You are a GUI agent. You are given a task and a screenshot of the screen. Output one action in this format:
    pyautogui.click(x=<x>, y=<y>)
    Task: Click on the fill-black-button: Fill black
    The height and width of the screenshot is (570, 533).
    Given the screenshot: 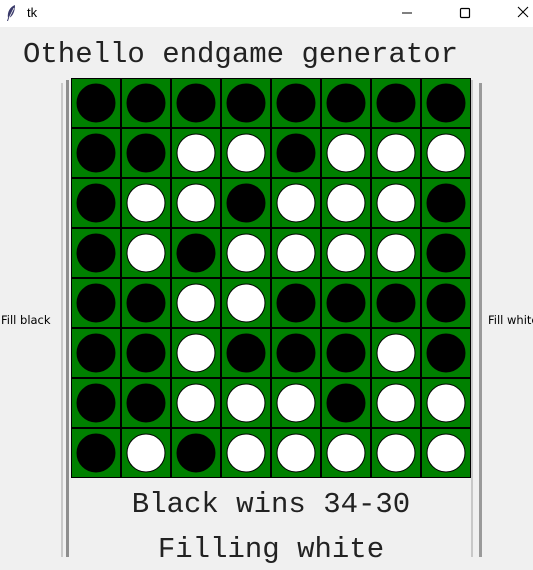 What is the action you would take?
    pyautogui.click(x=31, y=320)
    